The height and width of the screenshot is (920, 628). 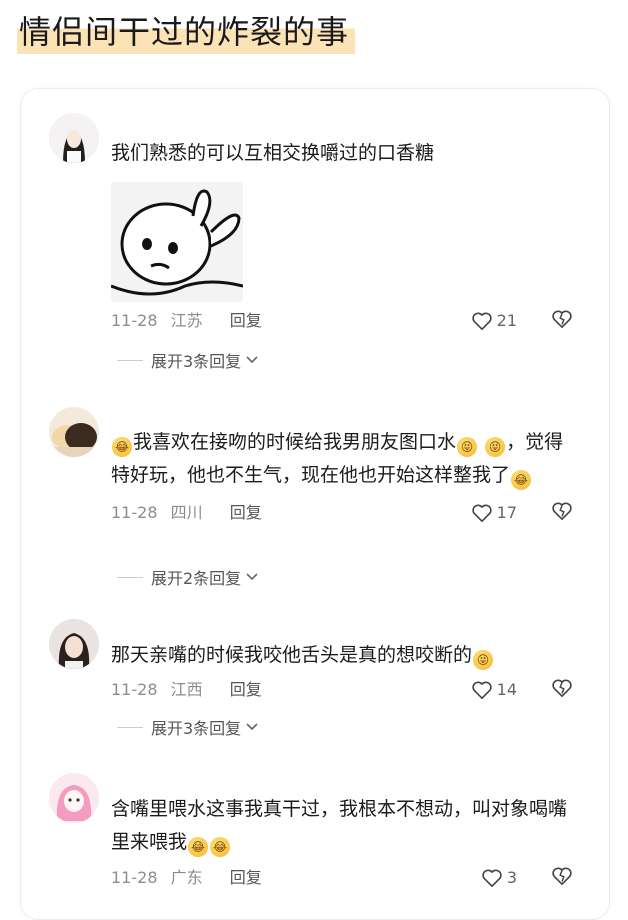 I want to click on comment-text: 含嘴里喂水这事我真干过，我根本不想动，叫对象喝嘴里来喂我 😂 😂, so click(x=346, y=826).